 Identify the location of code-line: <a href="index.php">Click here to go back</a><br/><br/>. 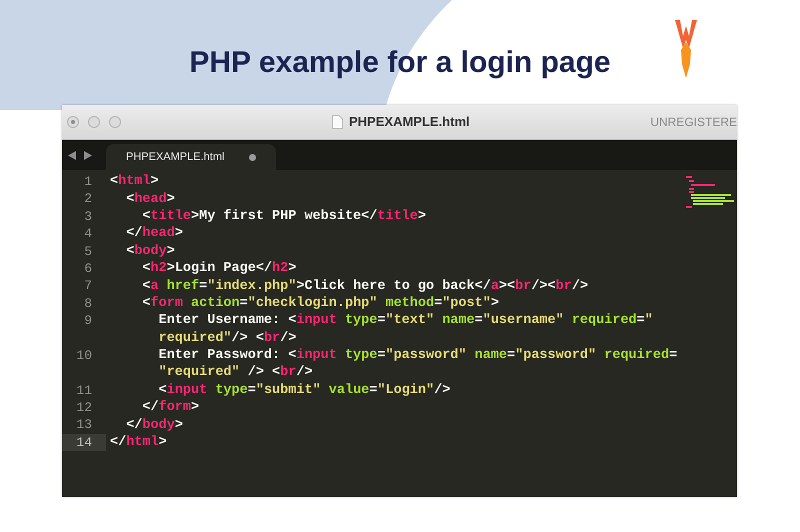
(364, 286).